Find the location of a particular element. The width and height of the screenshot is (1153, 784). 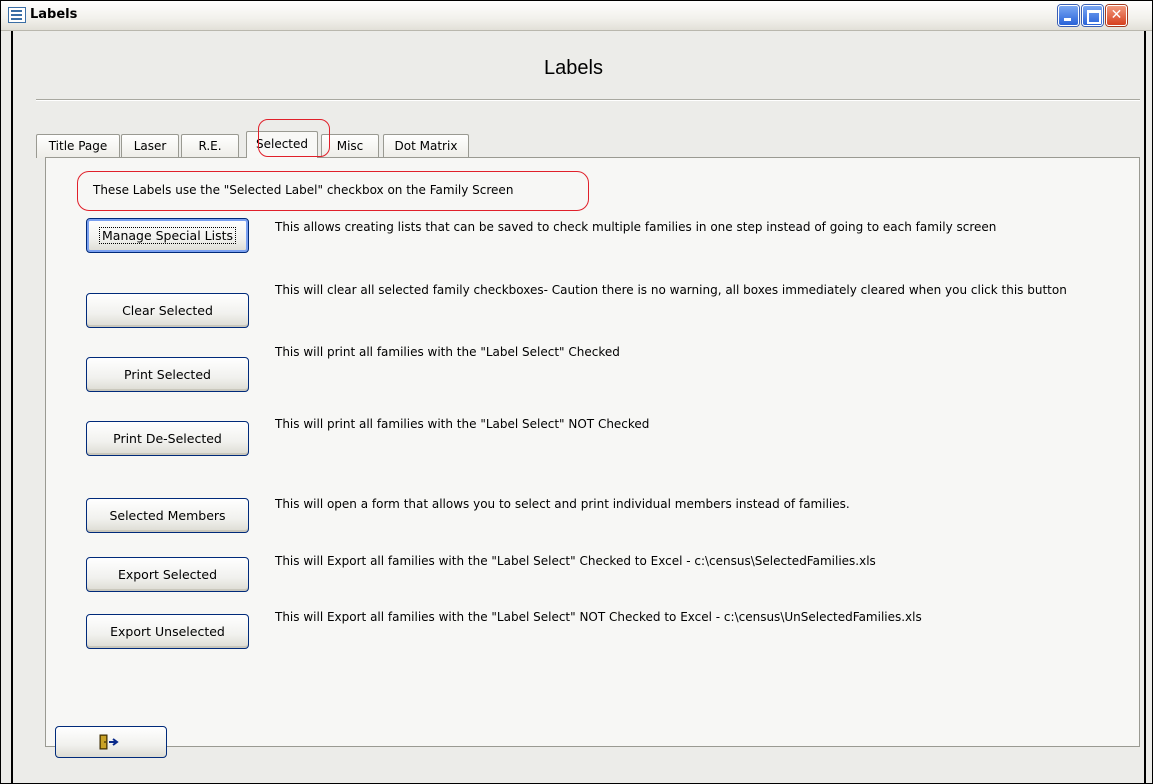

button-label: Manage Special Lists is located at coordinates (167, 235).